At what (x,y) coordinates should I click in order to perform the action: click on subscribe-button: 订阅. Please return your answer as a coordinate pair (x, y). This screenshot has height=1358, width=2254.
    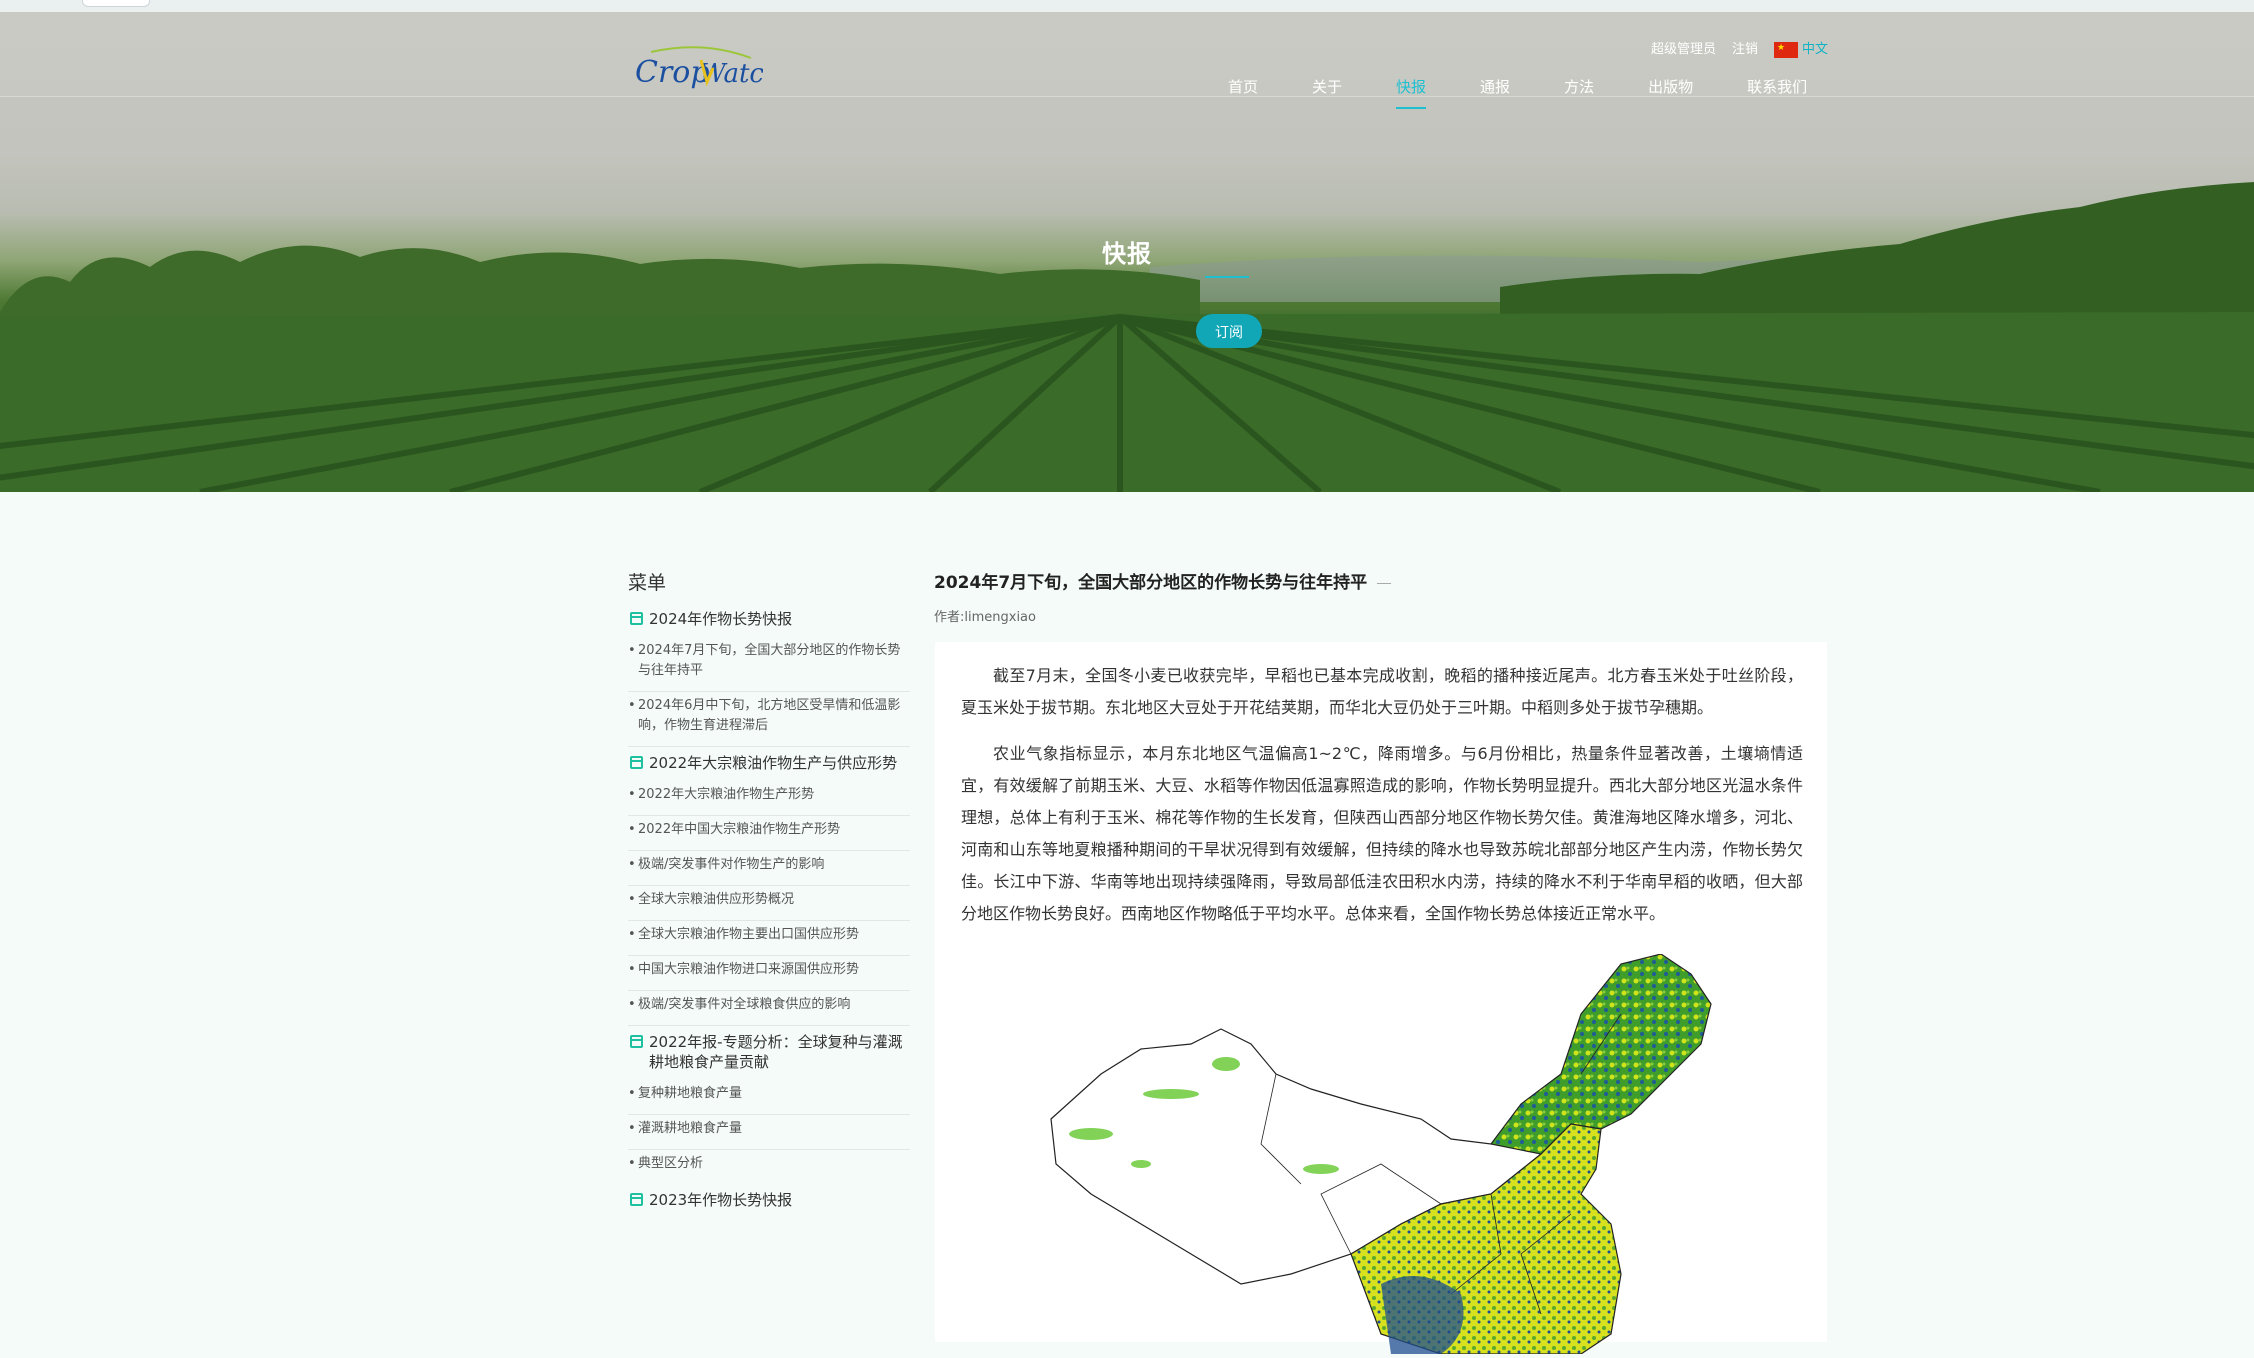
    Looking at the image, I should click on (1229, 331).